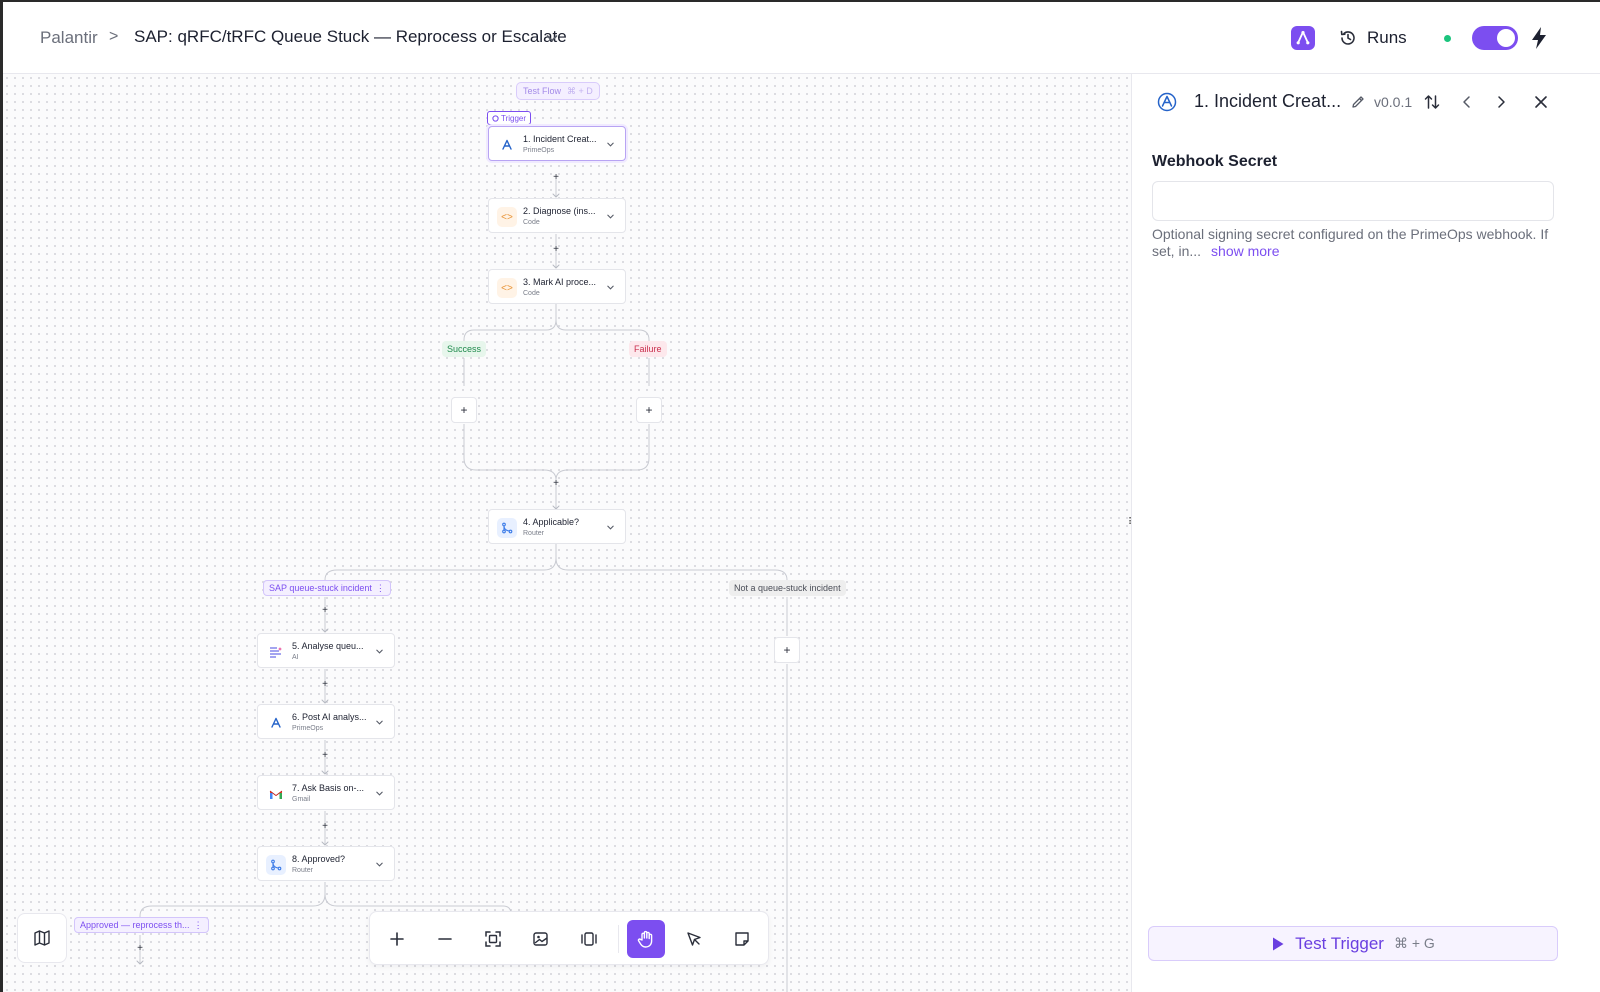  I want to click on layout-button, so click(589, 939).